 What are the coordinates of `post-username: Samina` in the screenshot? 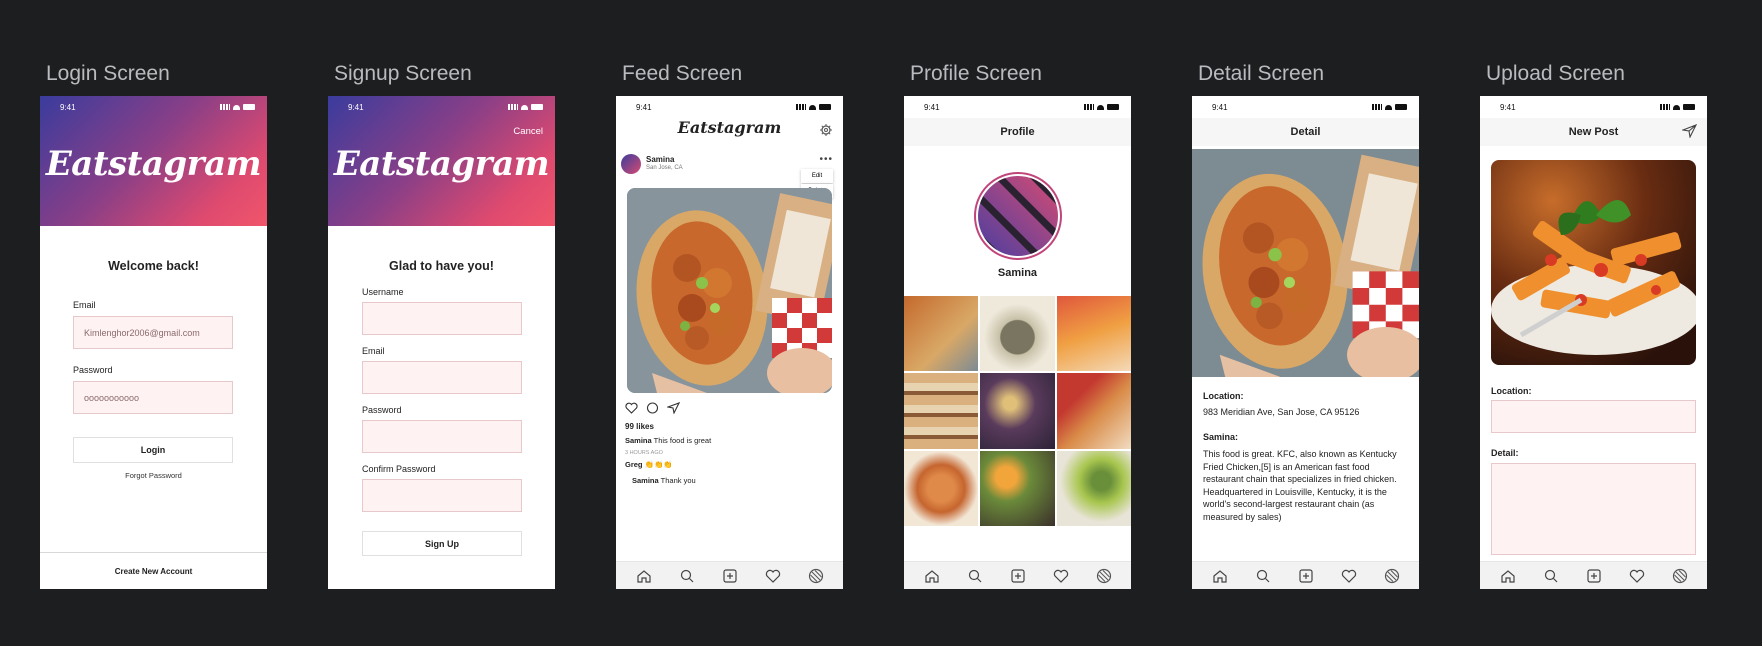 It's located at (660, 159).